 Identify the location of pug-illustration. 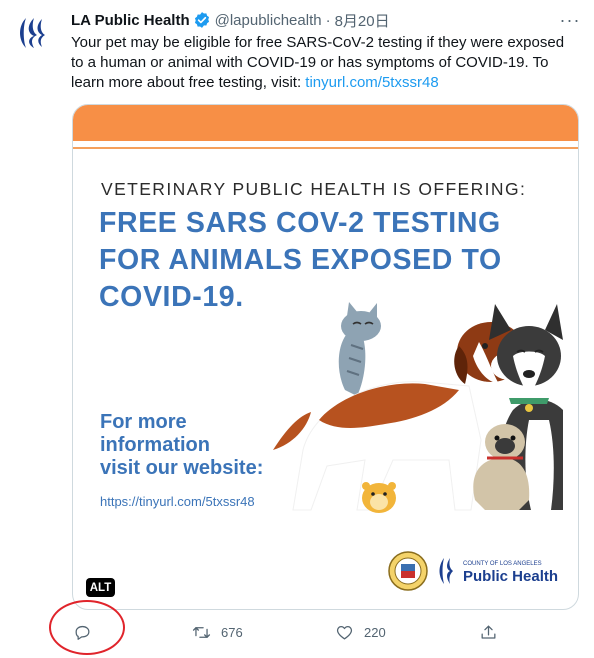
(501, 467).